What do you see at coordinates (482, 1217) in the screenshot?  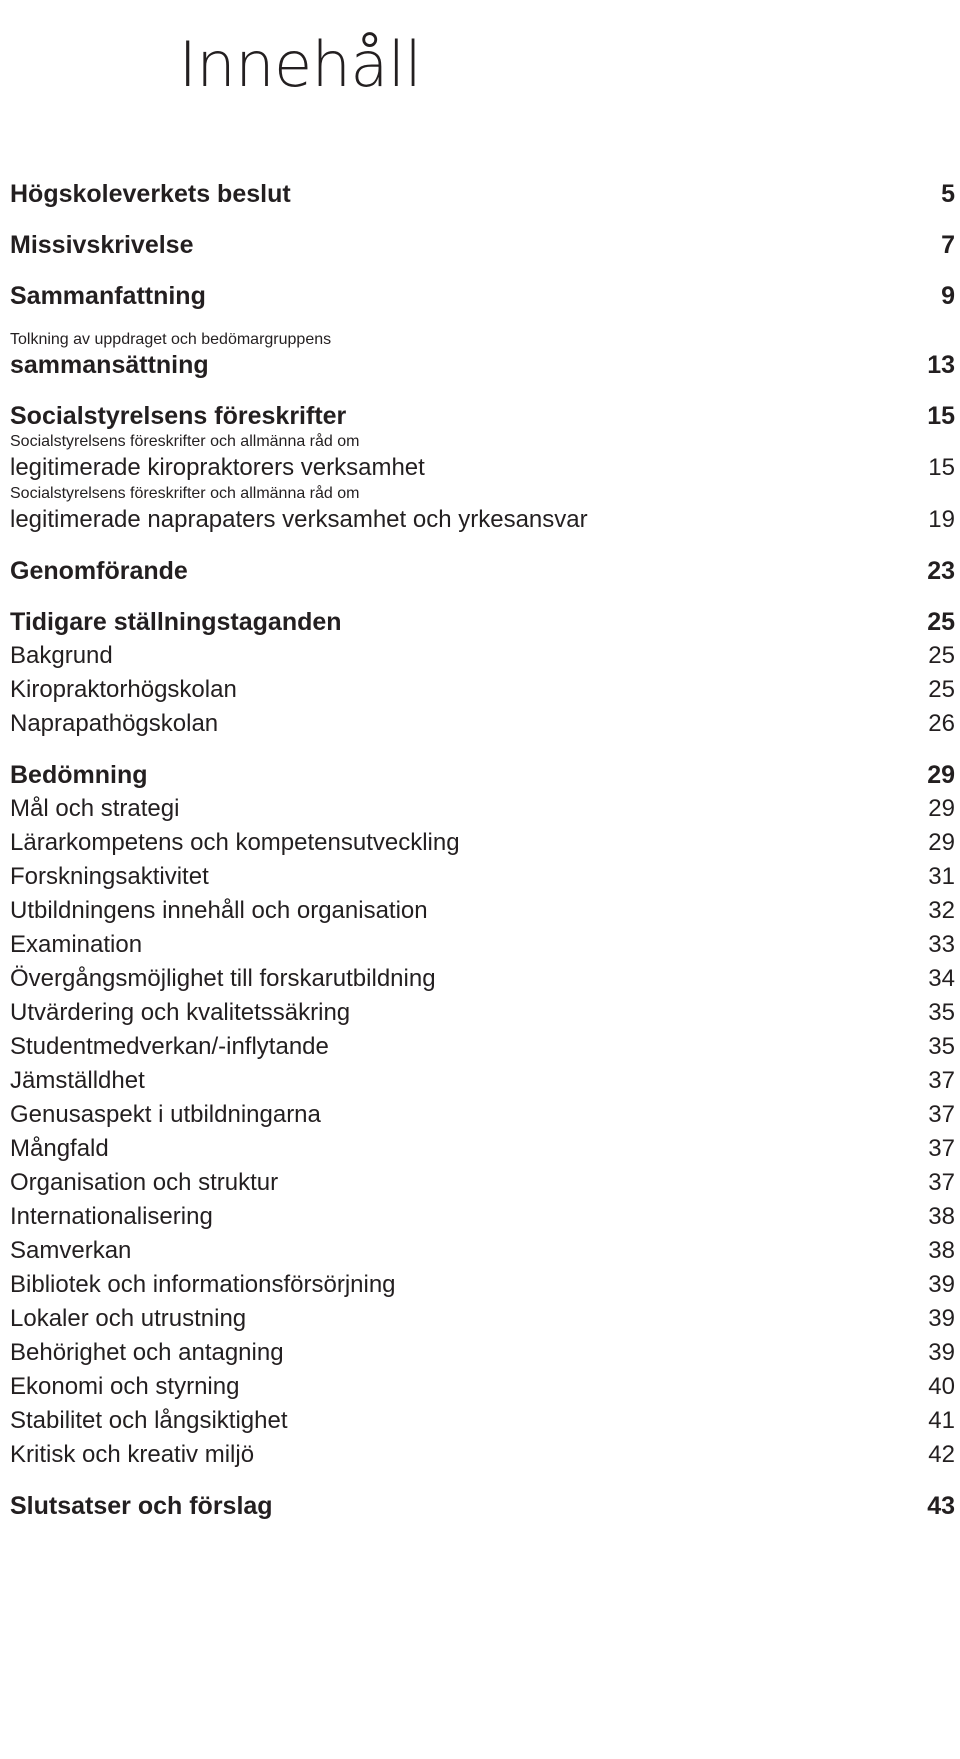 I see `toc-entry: Internationalisering 38` at bounding box center [482, 1217].